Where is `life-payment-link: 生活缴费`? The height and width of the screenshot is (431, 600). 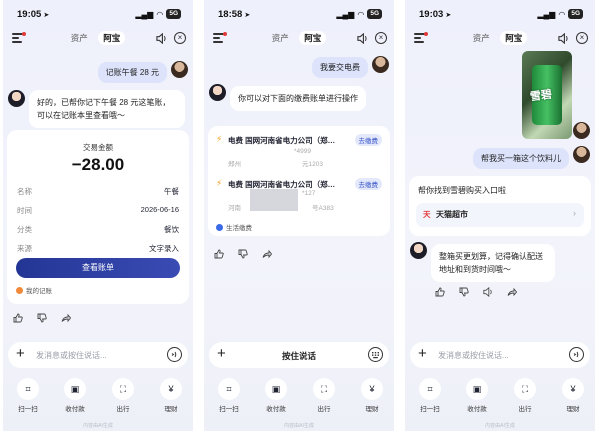
life-payment-link: 生活缴费 is located at coordinates (234, 227).